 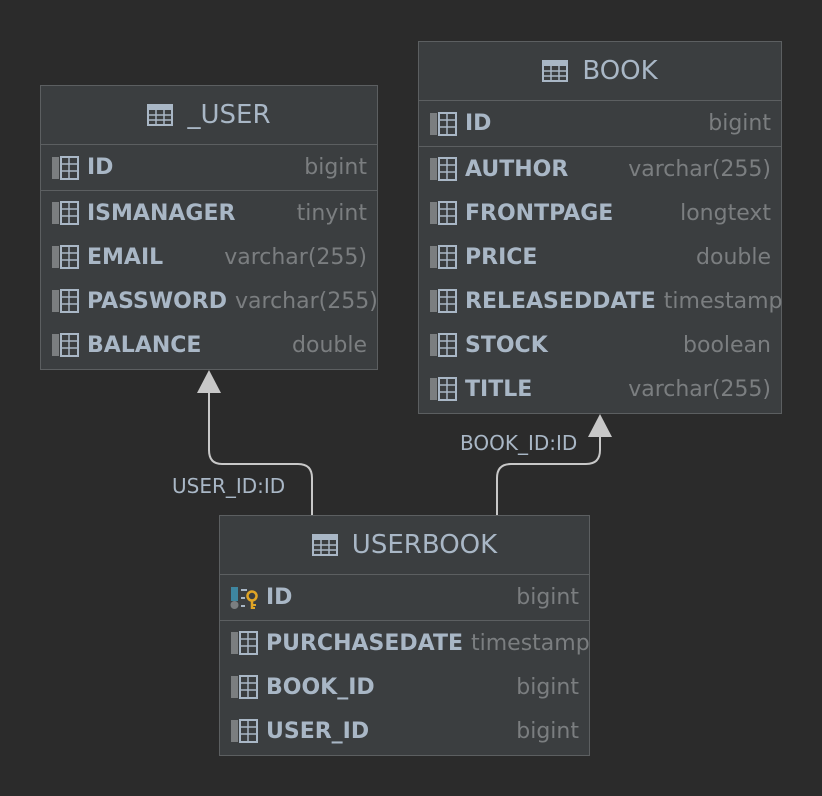 I want to click on arrow-head-user, so click(x=209, y=381).